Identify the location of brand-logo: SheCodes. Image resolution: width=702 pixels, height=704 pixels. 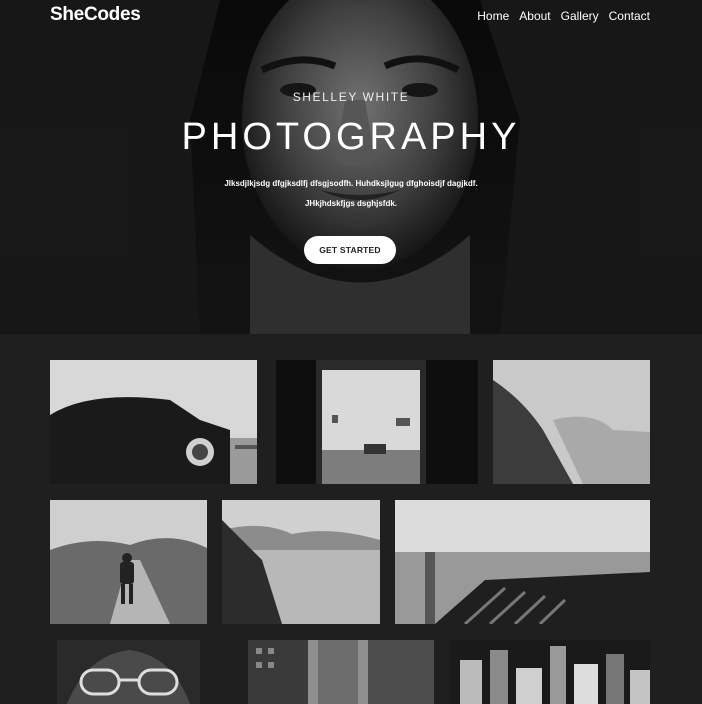
(95, 15).